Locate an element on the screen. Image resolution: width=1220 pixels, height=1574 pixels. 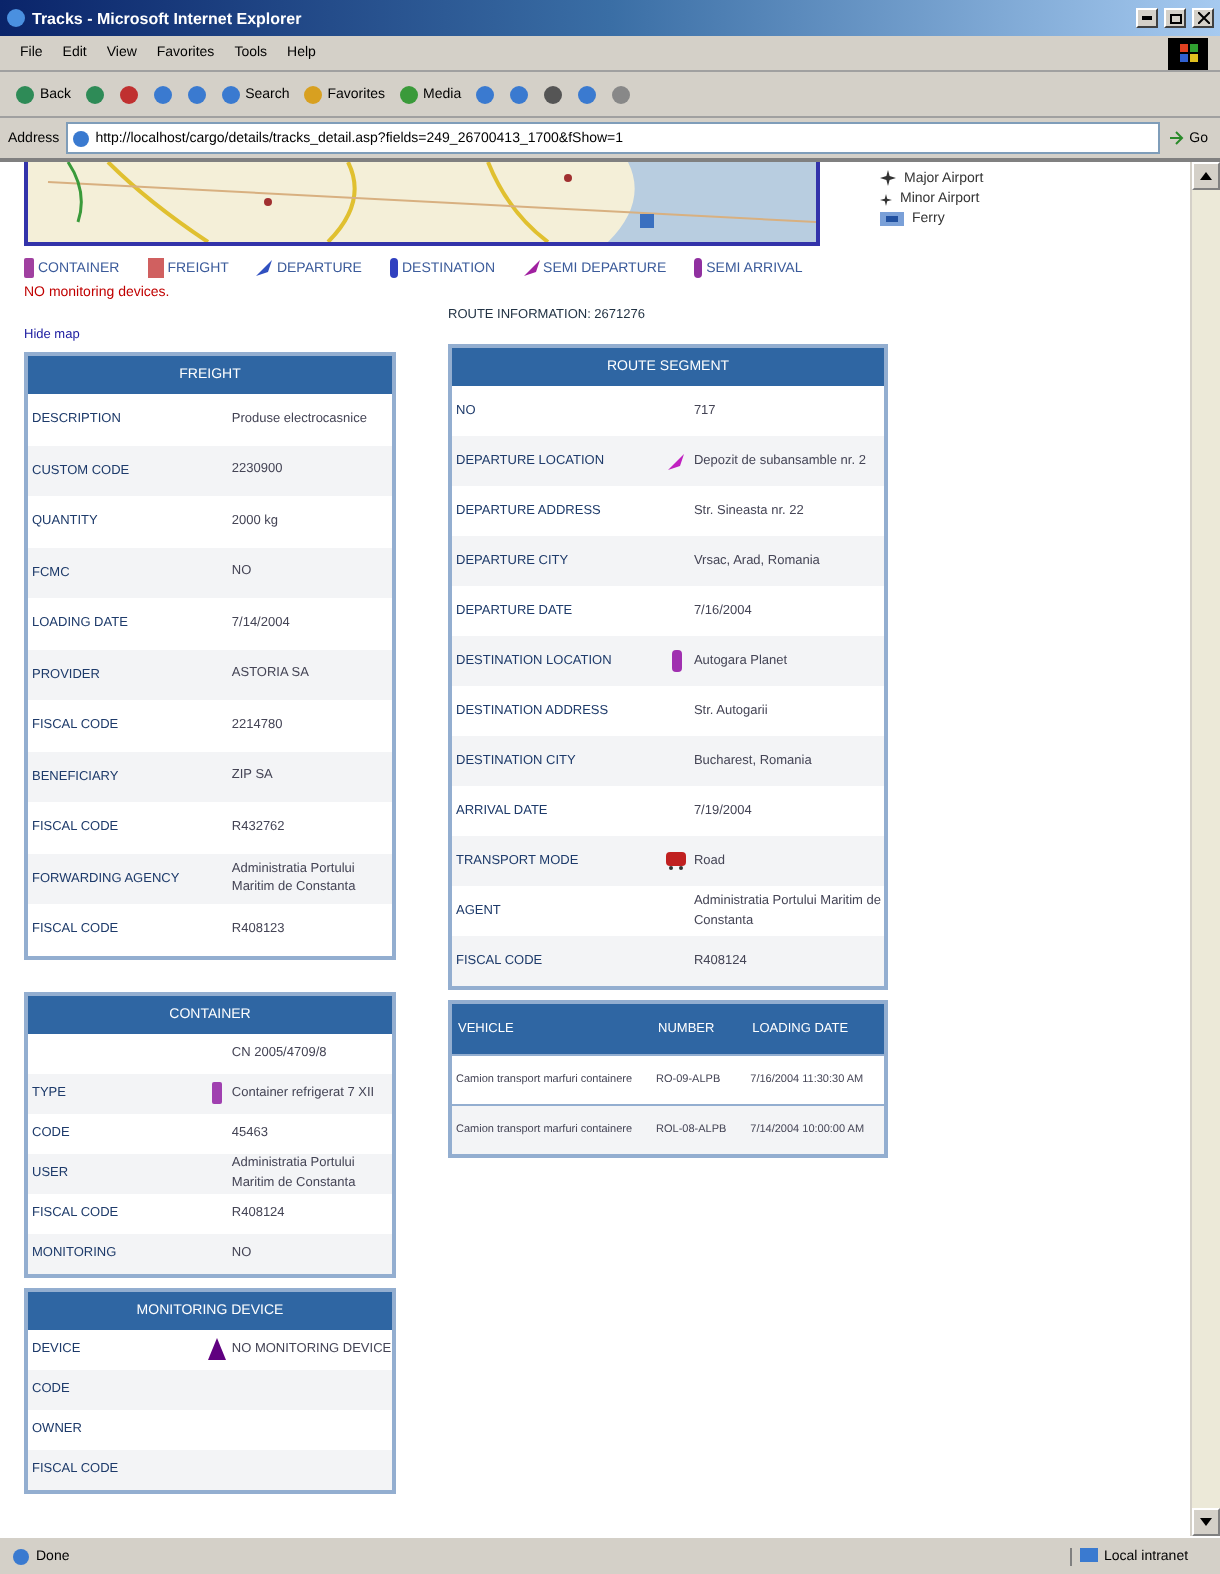
up-arrow-icon is located at coordinates (1206, 176).